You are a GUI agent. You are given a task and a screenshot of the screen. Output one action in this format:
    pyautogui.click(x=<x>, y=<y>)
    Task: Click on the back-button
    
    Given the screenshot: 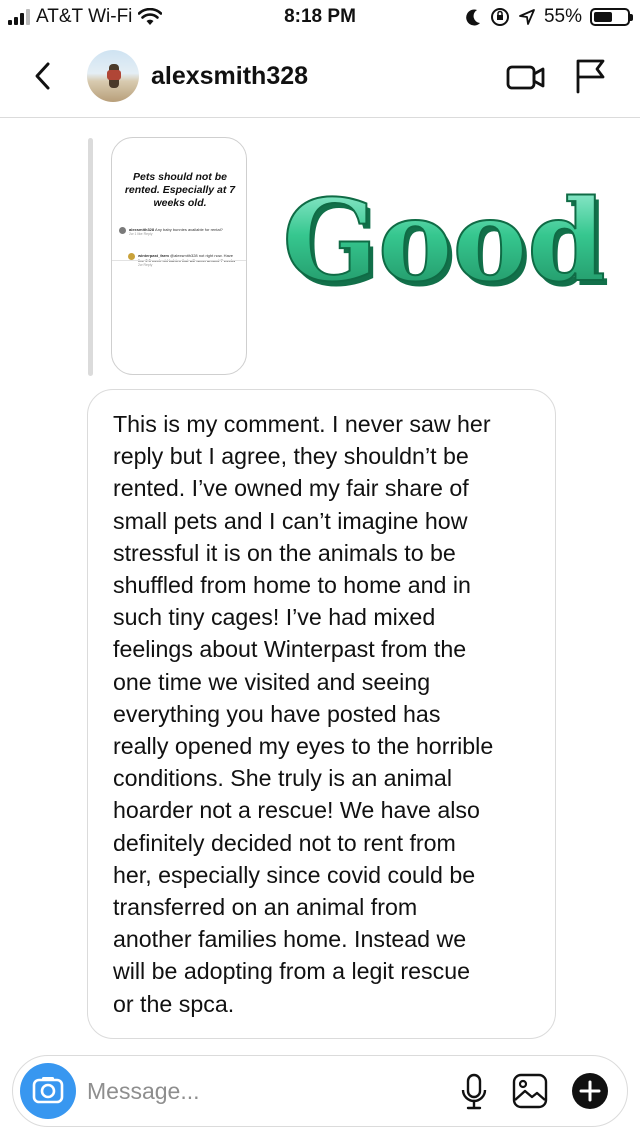 What is the action you would take?
    pyautogui.click(x=43, y=76)
    